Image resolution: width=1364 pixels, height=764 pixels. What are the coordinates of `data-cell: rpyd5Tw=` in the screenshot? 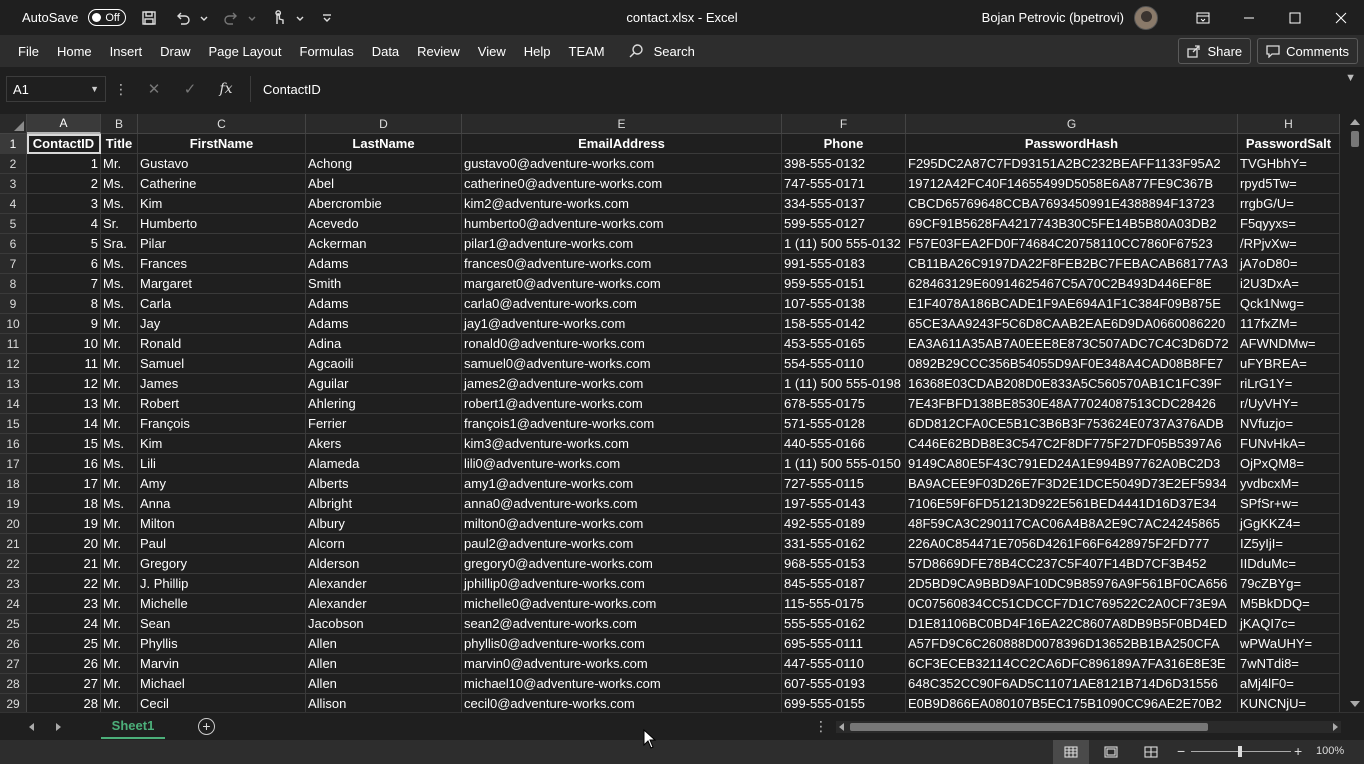 It's located at (1289, 184).